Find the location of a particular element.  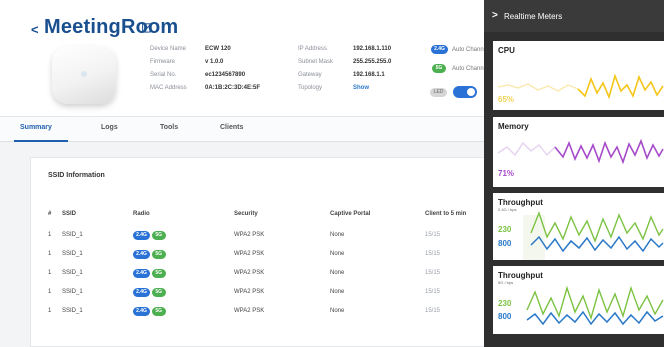

back-button: < is located at coordinates (35, 29).